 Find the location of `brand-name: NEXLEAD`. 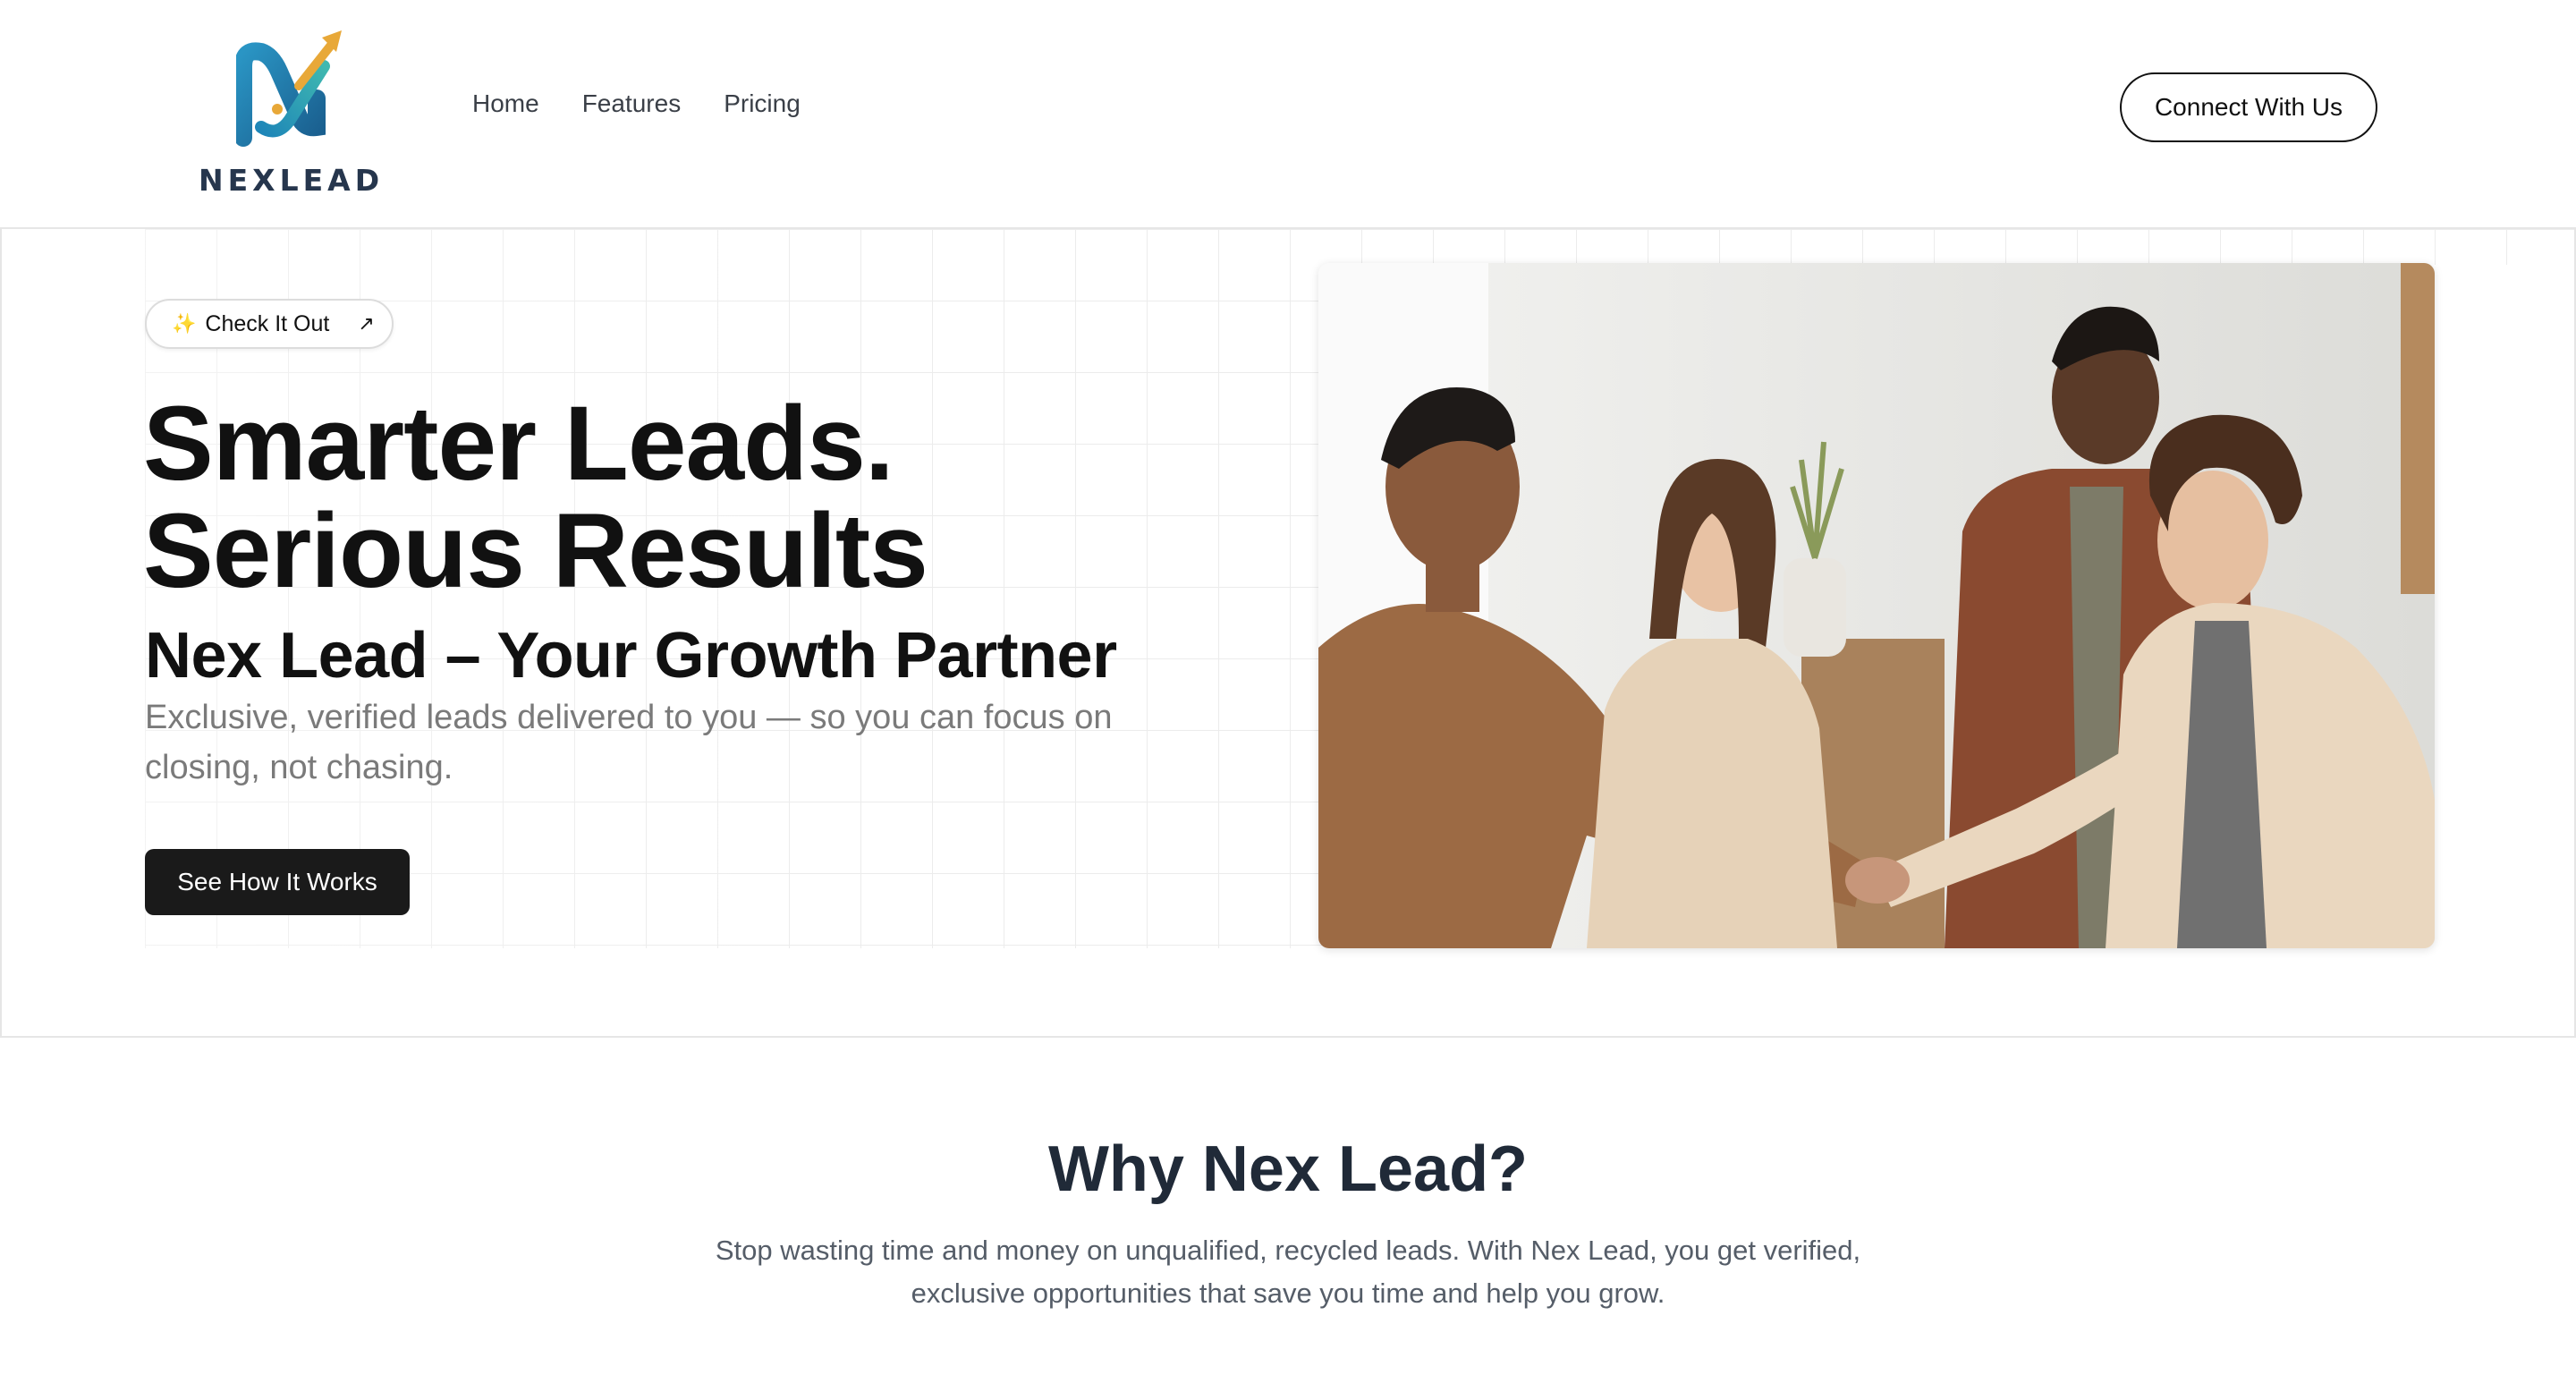

brand-name: NEXLEAD is located at coordinates (292, 180).